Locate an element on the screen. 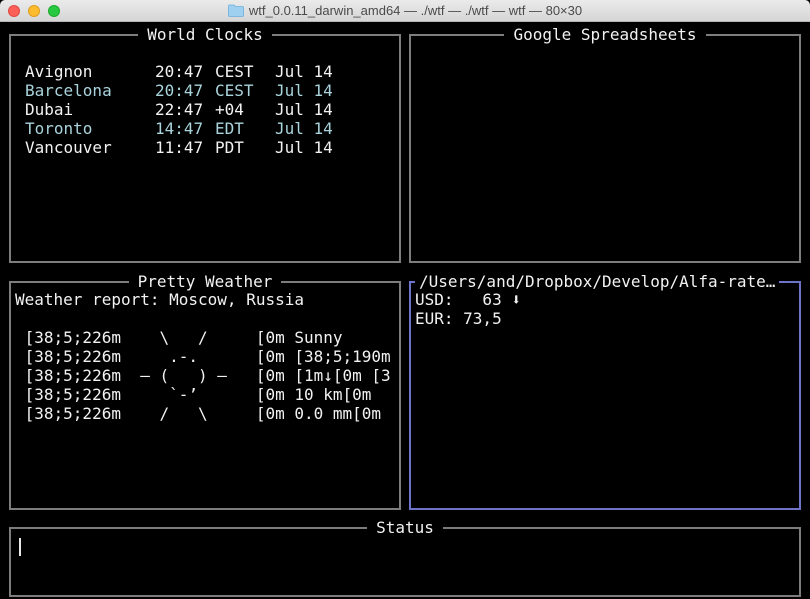  text-cursor is located at coordinates (20, 547).